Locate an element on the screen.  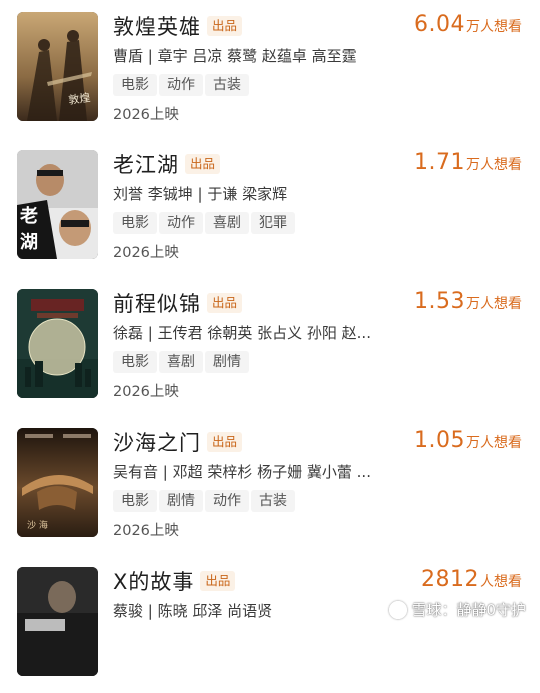
movie-title: 老江湖 is located at coordinates (146, 164).